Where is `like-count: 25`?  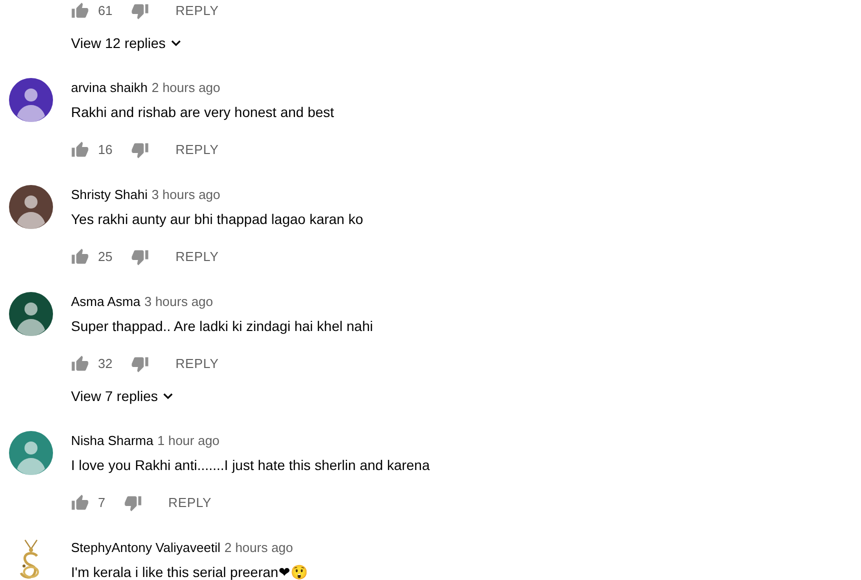
like-count: 25 is located at coordinates (105, 257).